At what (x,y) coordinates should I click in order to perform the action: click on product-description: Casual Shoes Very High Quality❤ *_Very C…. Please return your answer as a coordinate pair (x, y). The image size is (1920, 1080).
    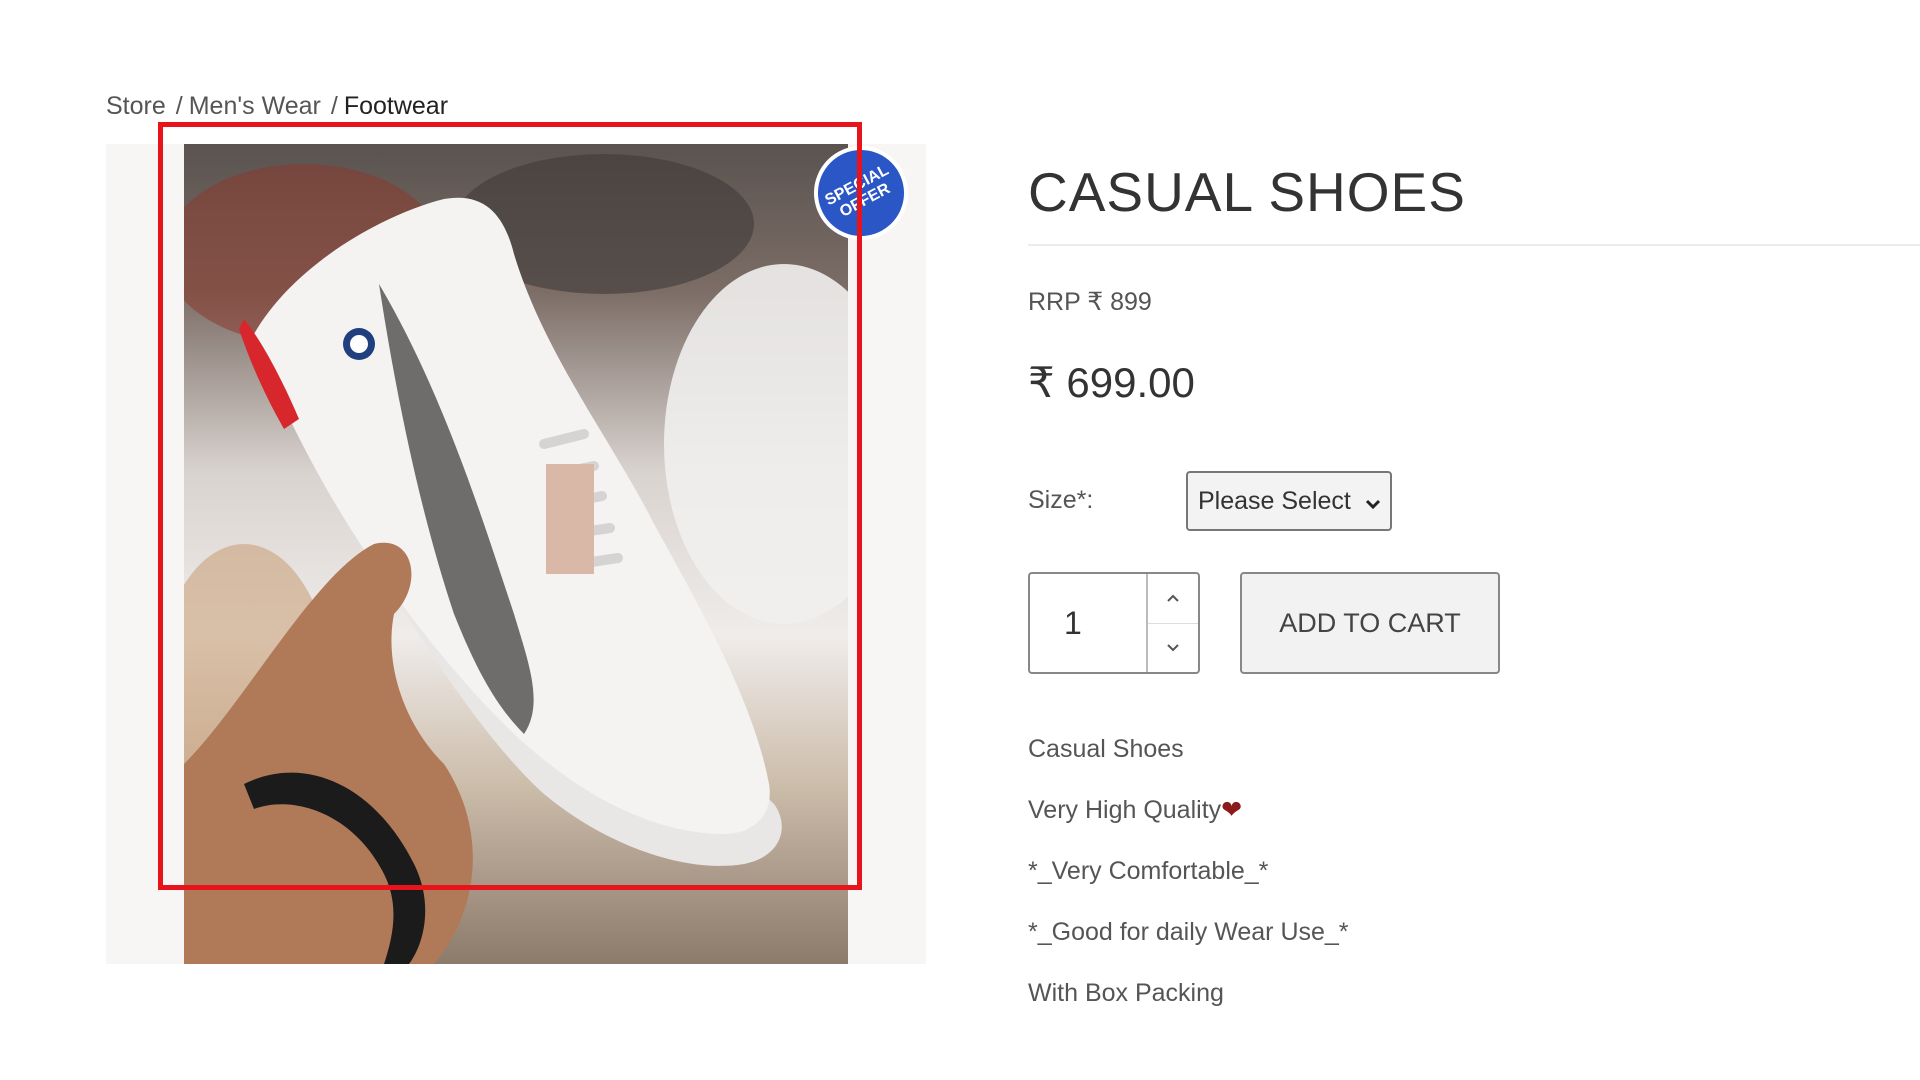
    Looking at the image, I should click on (1188, 886).